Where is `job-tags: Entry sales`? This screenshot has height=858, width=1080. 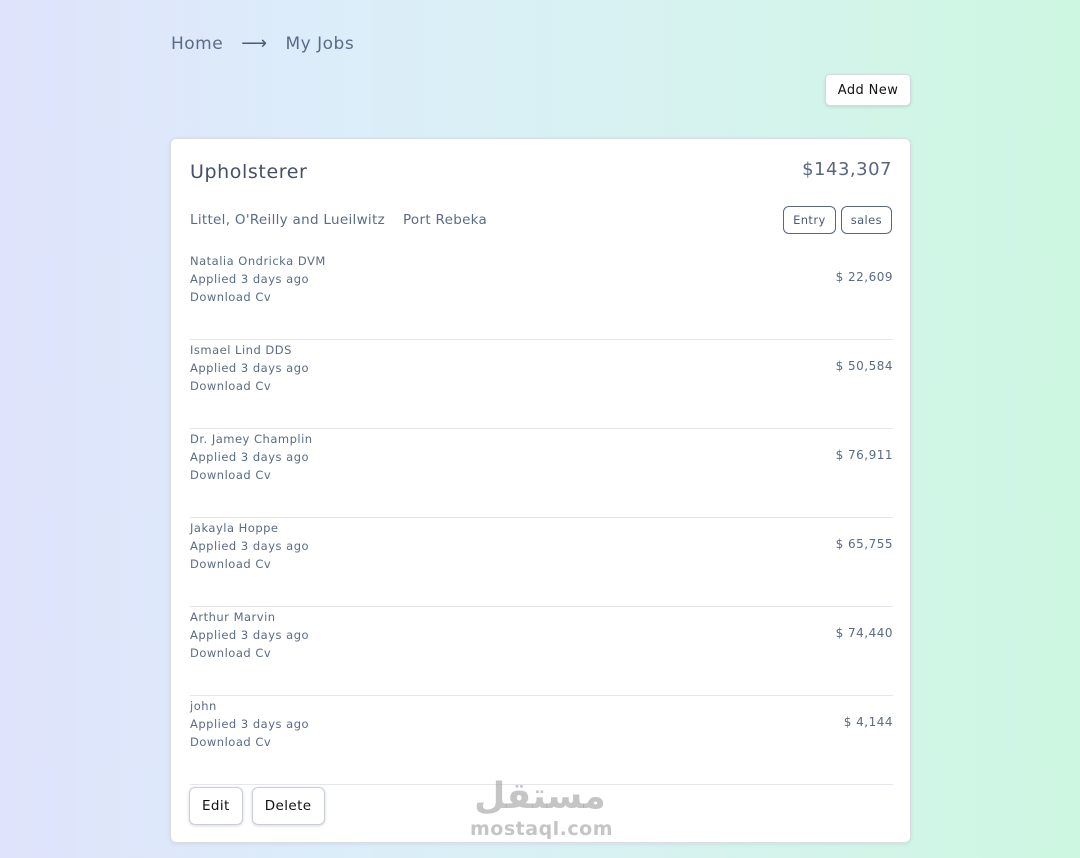 job-tags: Entry sales is located at coordinates (837, 220).